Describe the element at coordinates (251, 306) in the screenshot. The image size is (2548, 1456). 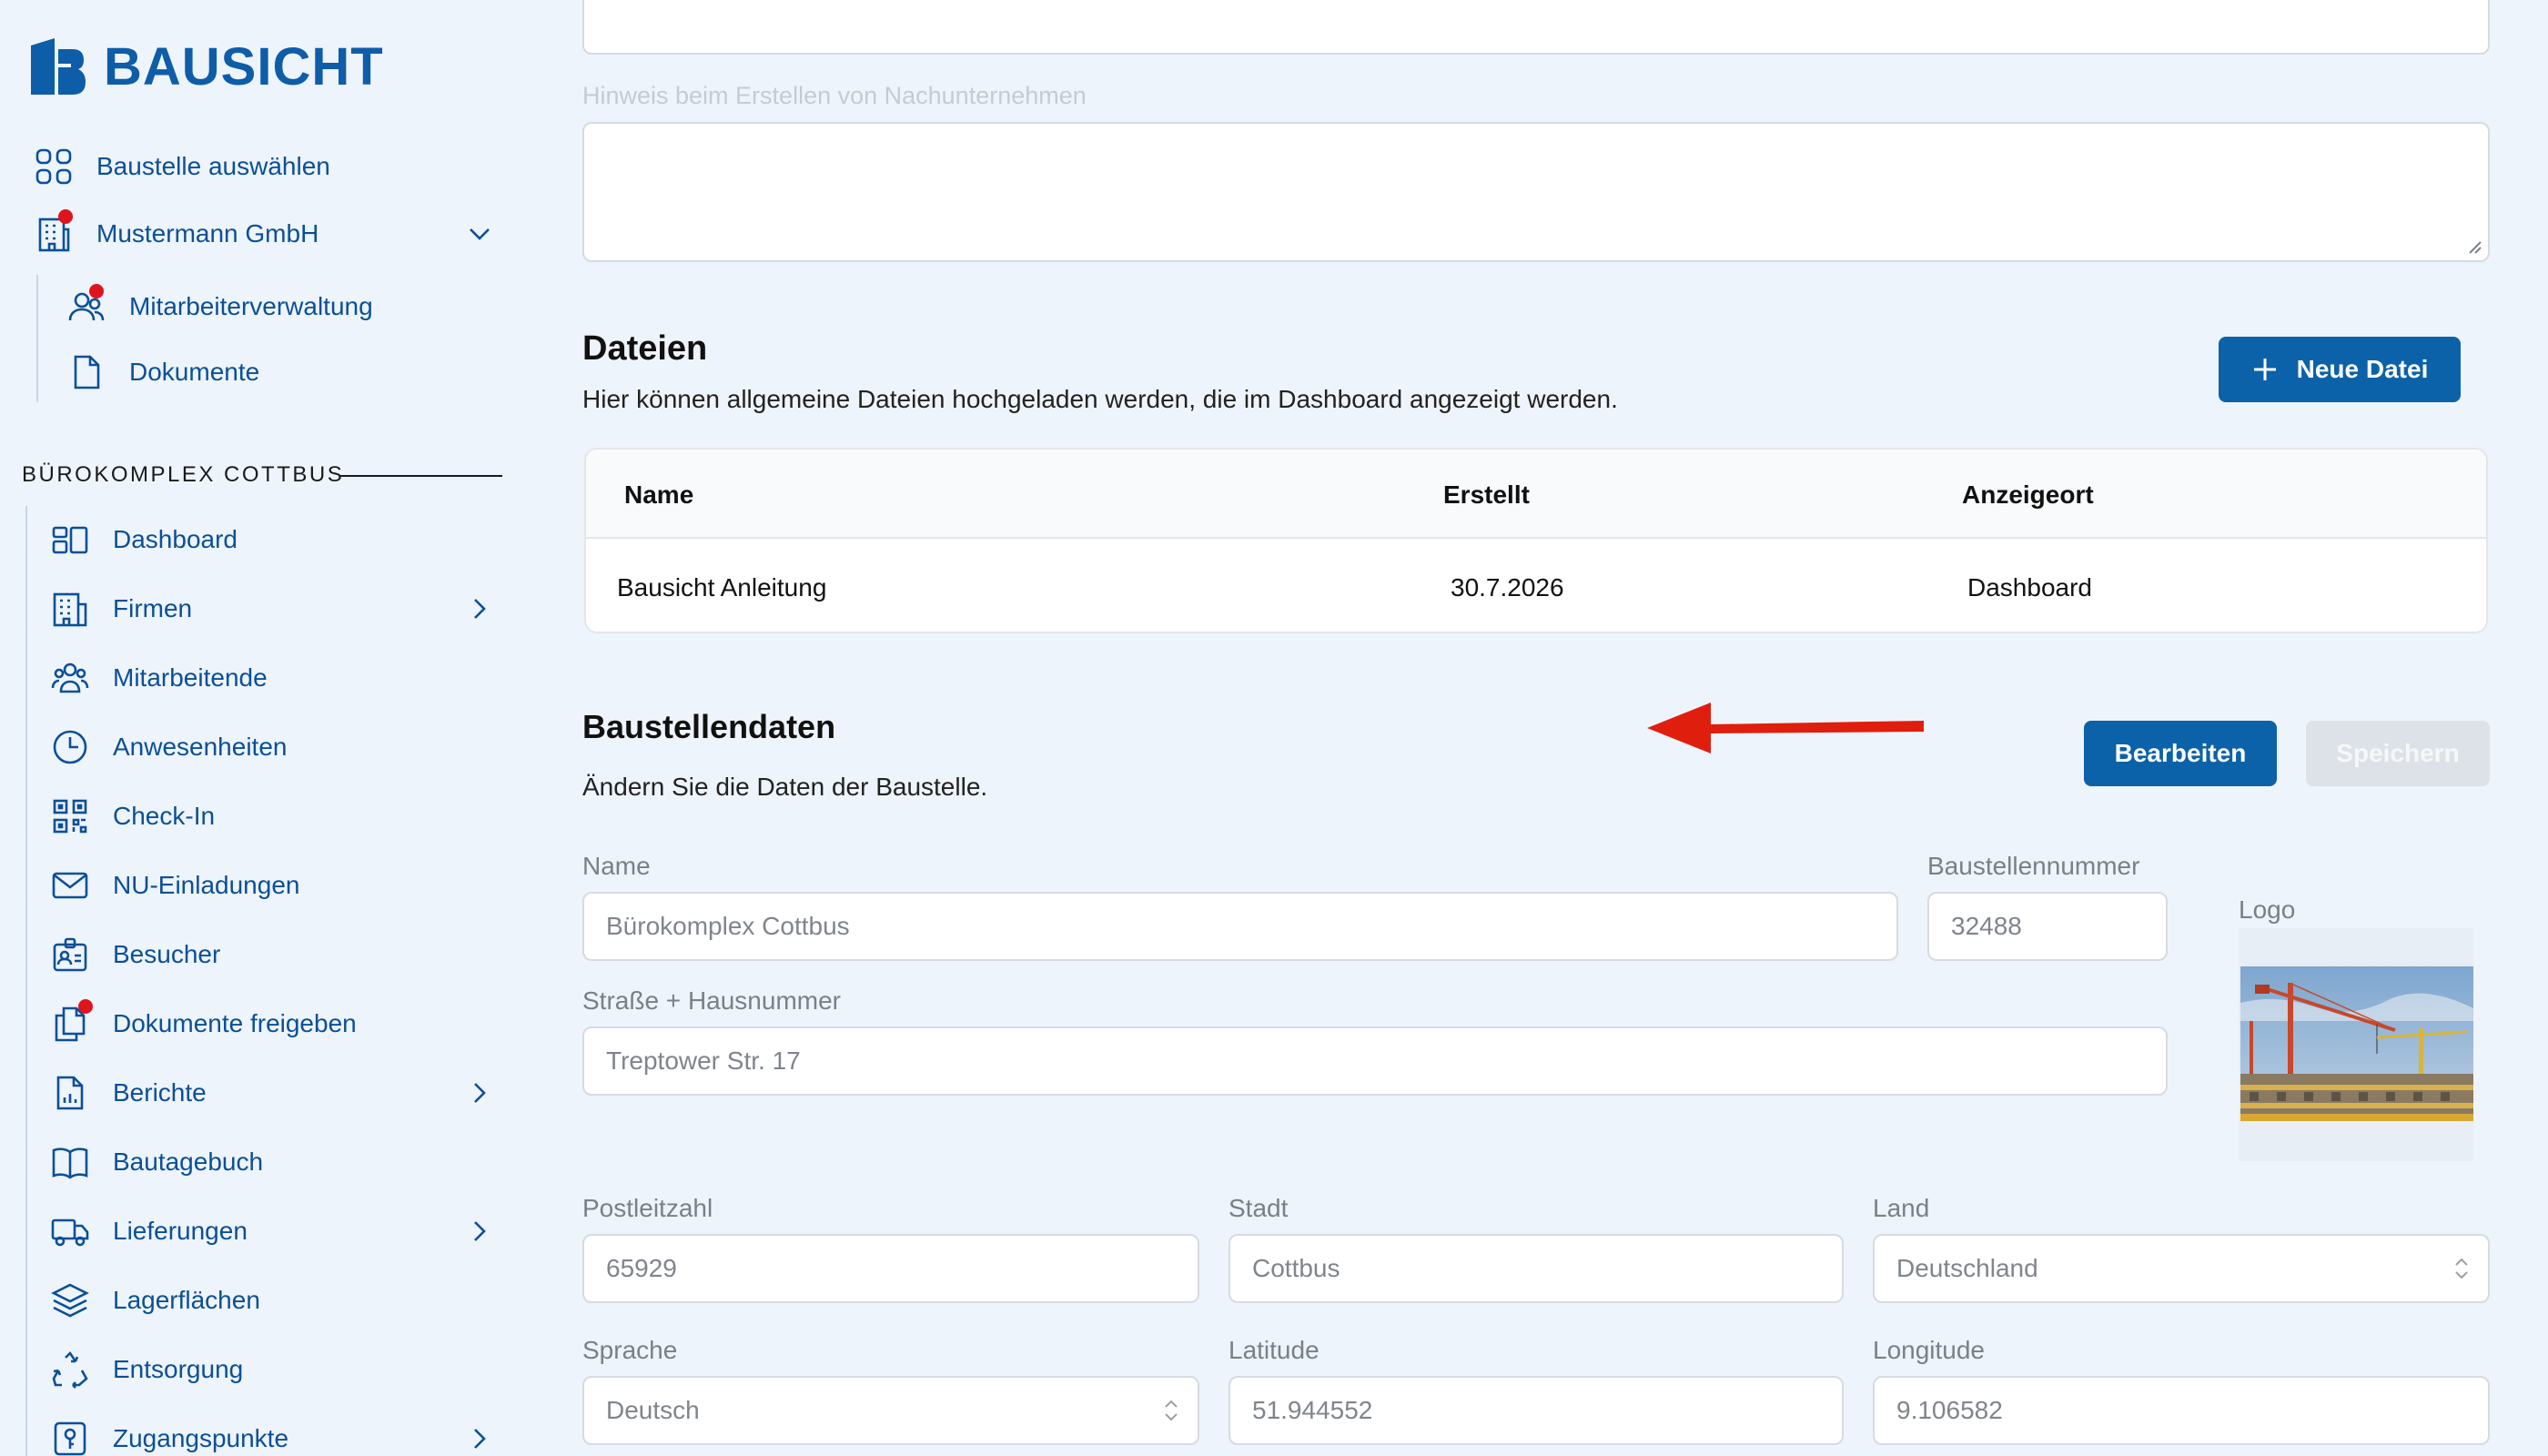
I see `sidebar-item-label: Mitarbeiterverwaltung` at that location.